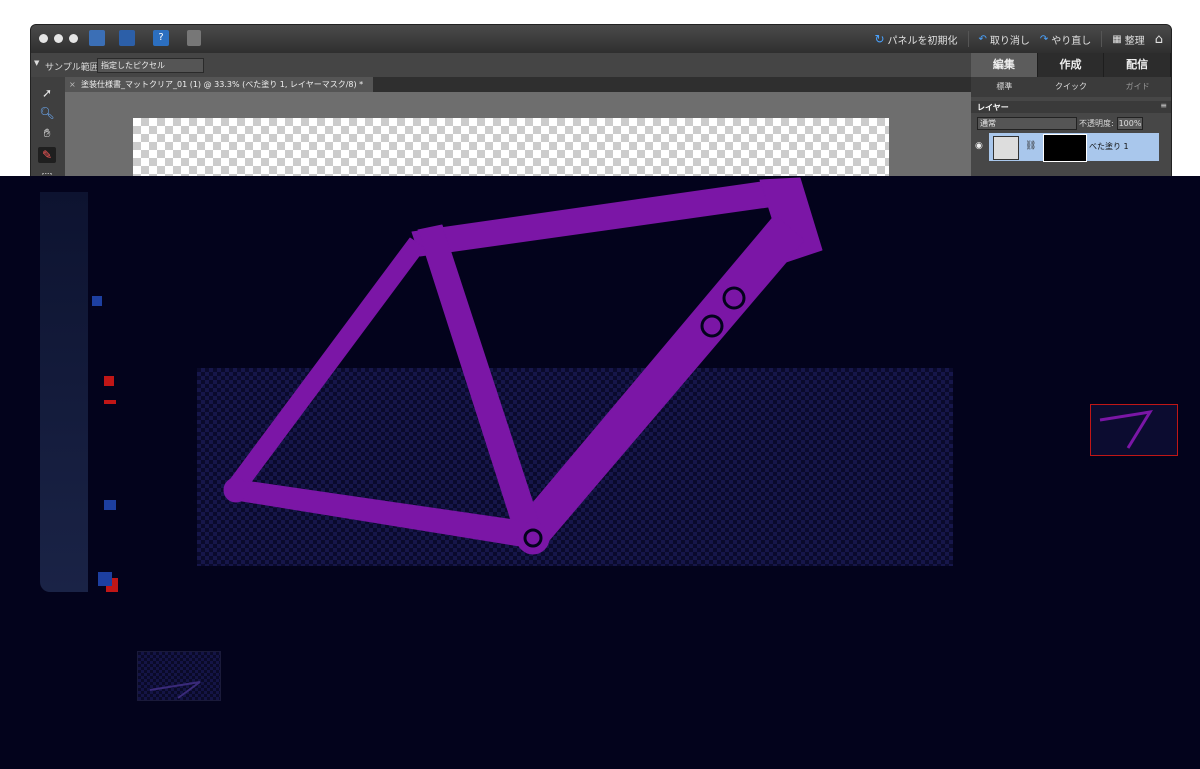  Describe the element at coordinates (597, 218) in the screenshot. I see `top-tube` at that location.